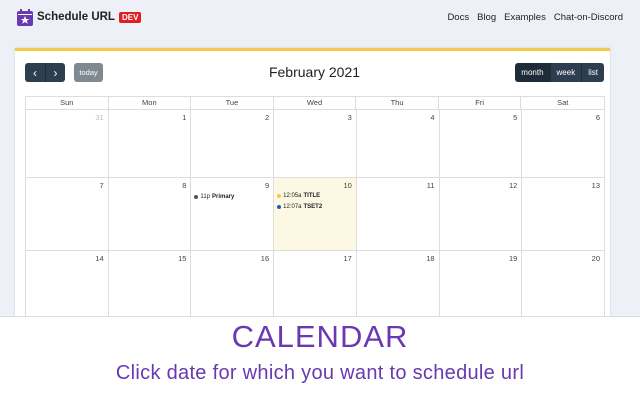  Describe the element at coordinates (67, 214) in the screenshot. I see `day-cell: 7` at that location.